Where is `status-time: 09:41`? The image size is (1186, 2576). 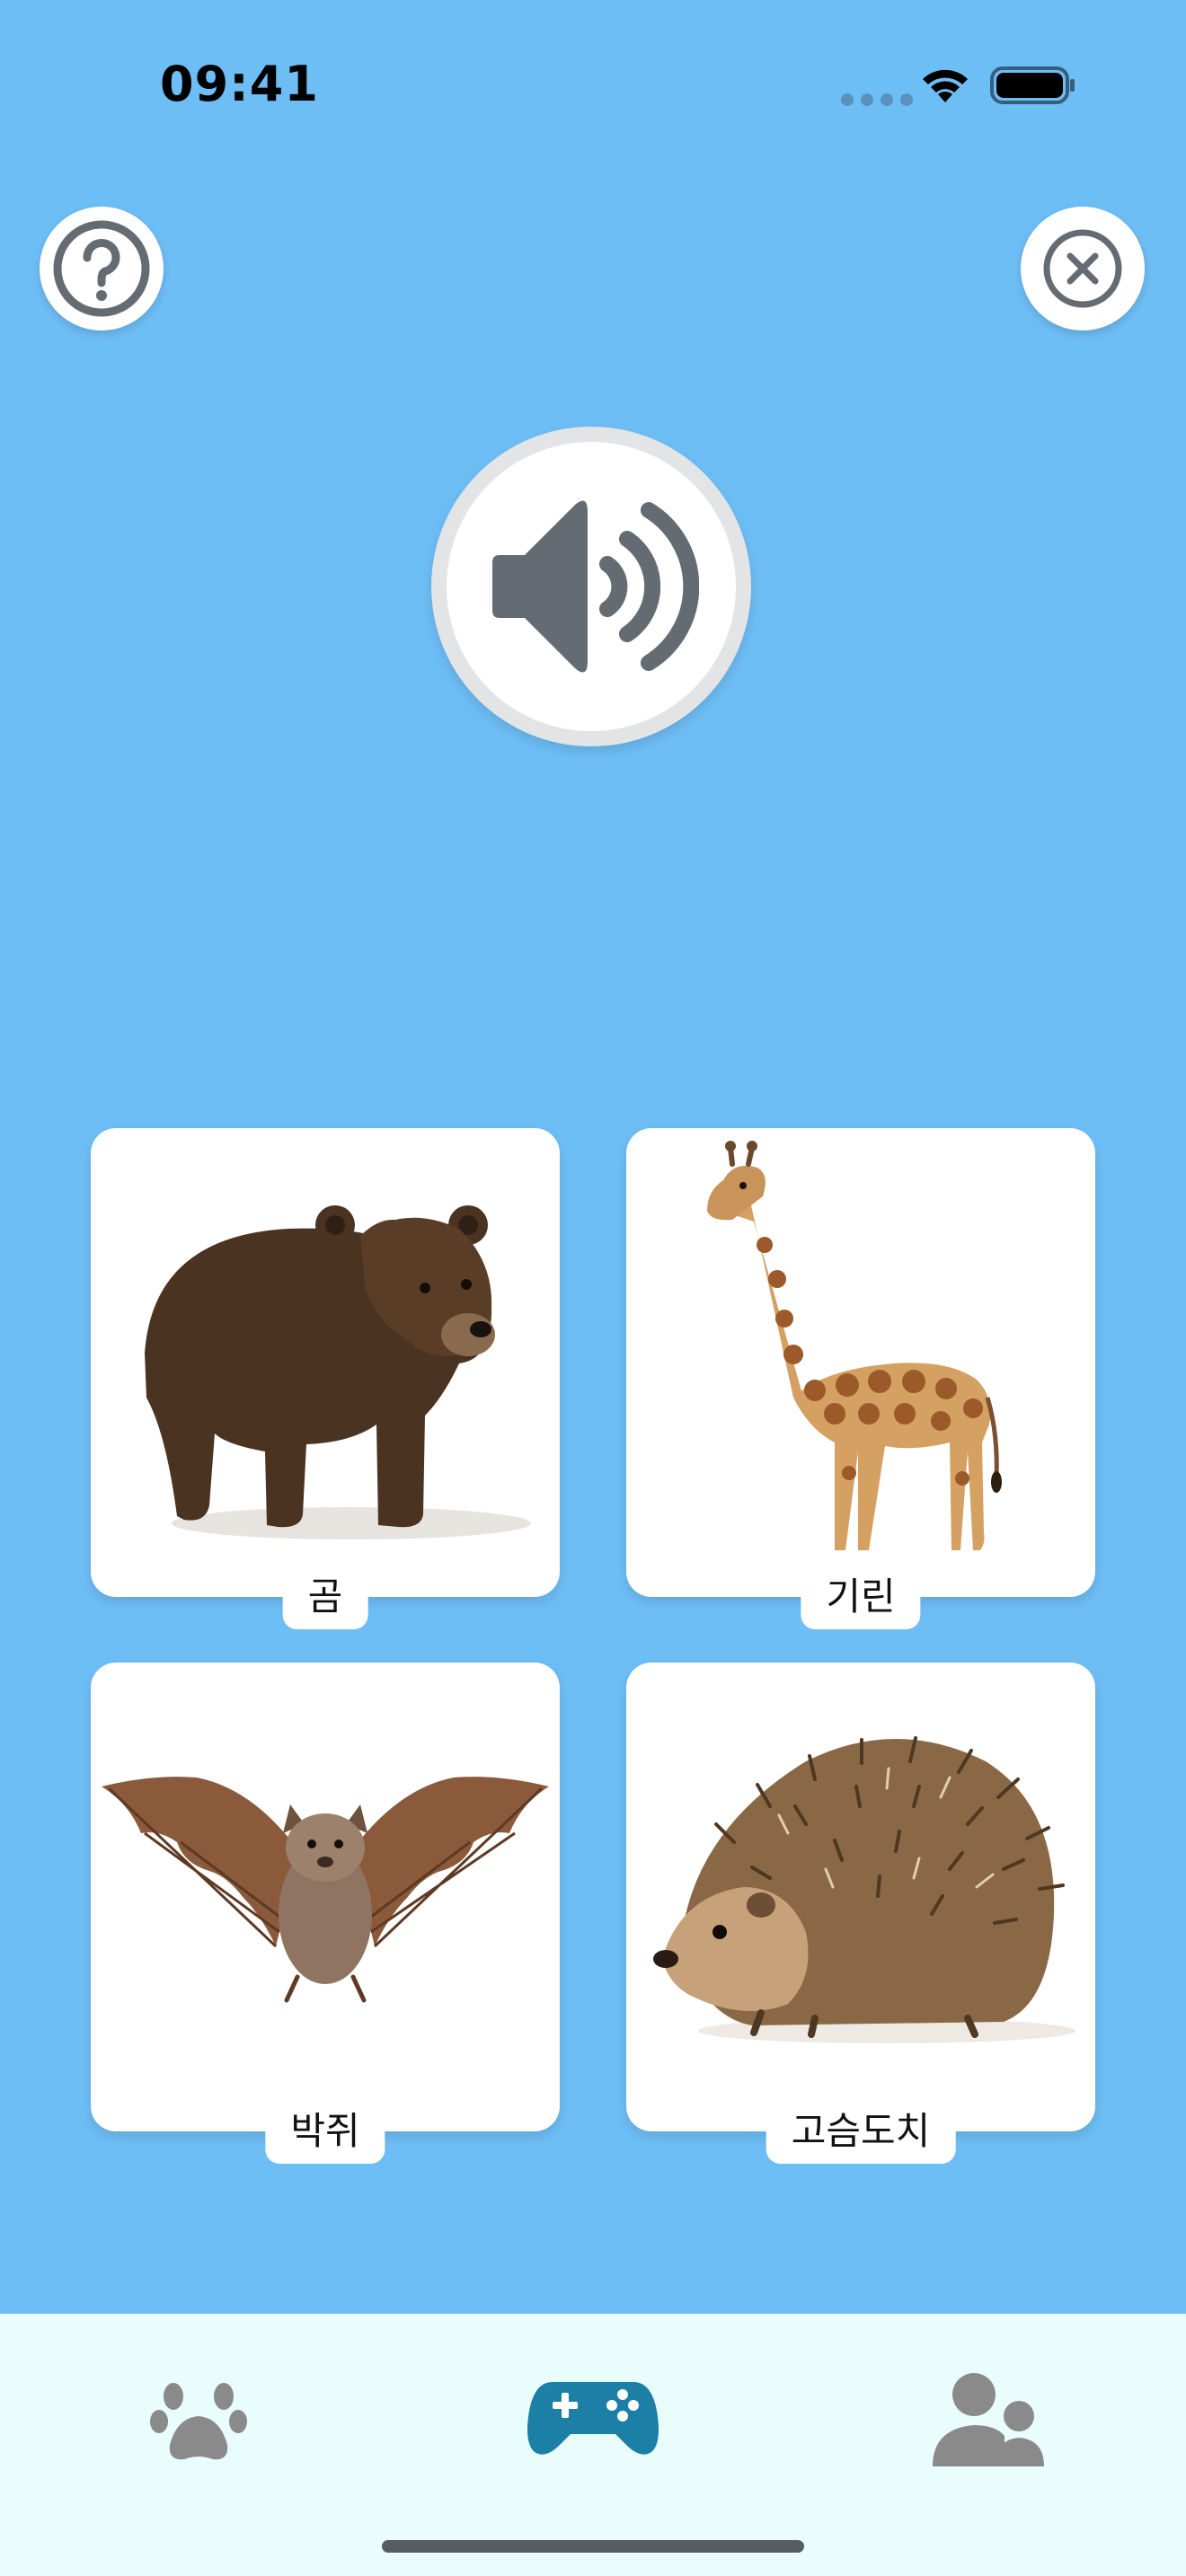 status-time: 09:41 is located at coordinates (239, 84).